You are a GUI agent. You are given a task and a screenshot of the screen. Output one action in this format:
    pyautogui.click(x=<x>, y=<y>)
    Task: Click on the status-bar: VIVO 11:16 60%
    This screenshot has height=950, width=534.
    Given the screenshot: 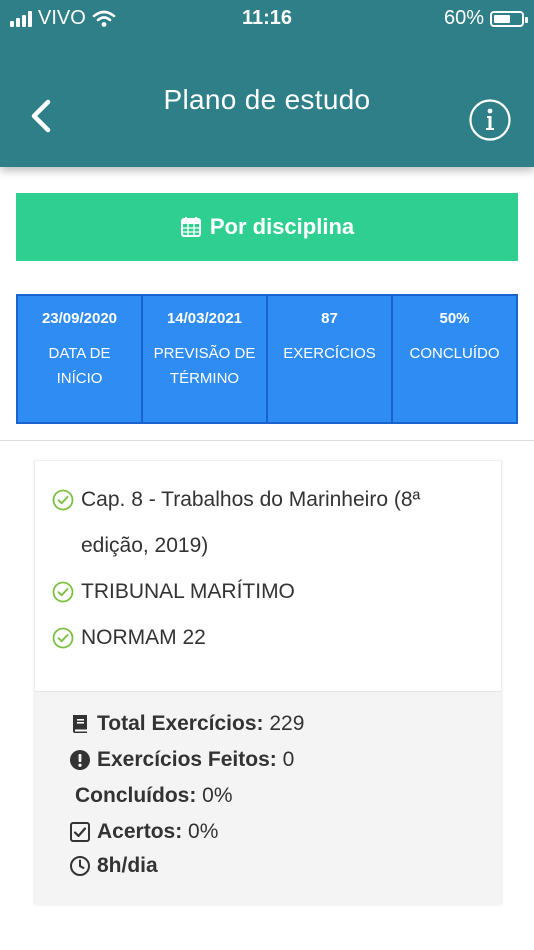 What is the action you would take?
    pyautogui.click(x=267, y=18)
    